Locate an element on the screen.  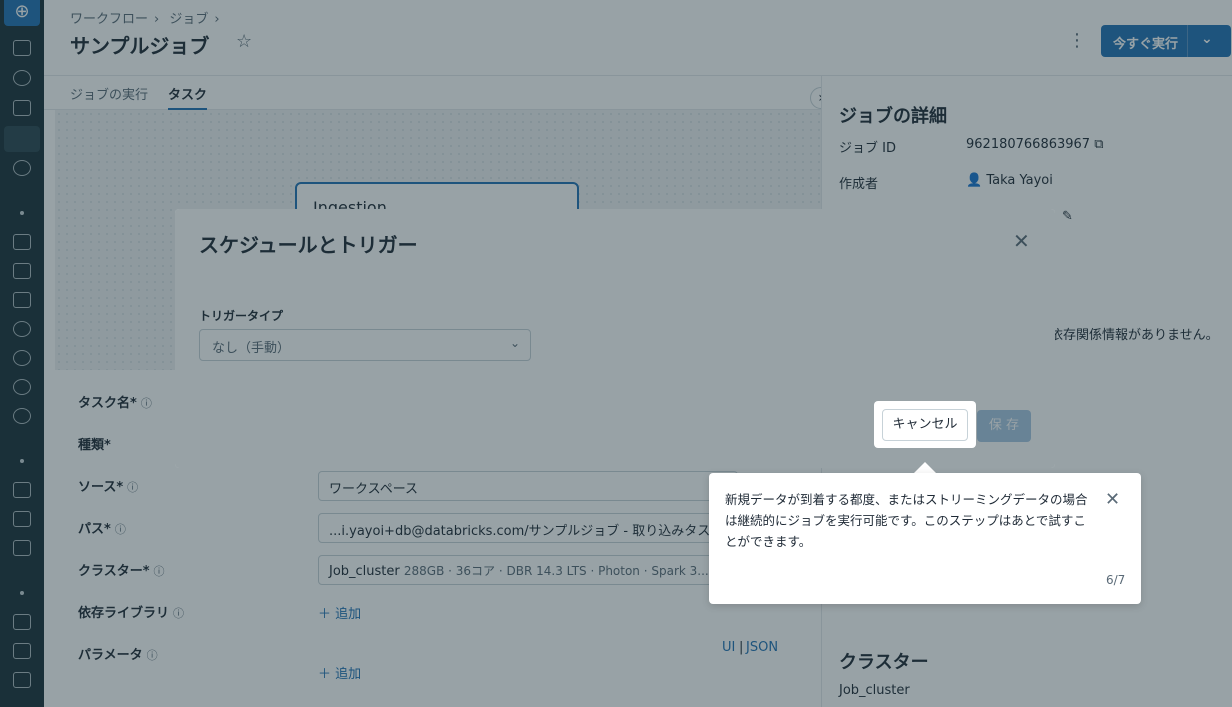
cancel-button: キャンセル is located at coordinates (925, 425).